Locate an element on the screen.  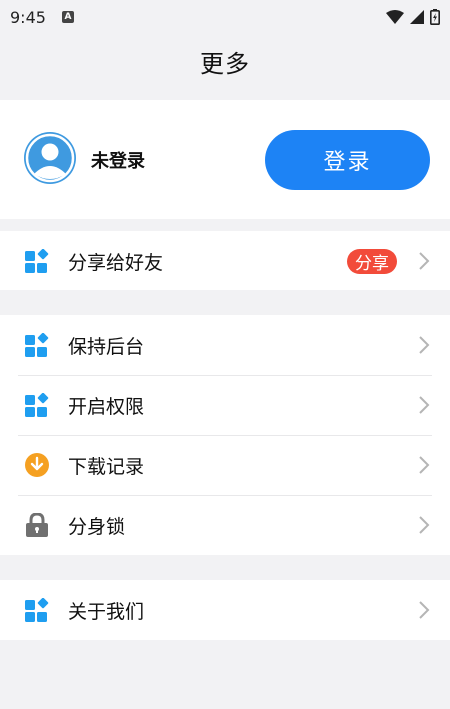
about-row: 关于我们 is located at coordinates (225, 610).